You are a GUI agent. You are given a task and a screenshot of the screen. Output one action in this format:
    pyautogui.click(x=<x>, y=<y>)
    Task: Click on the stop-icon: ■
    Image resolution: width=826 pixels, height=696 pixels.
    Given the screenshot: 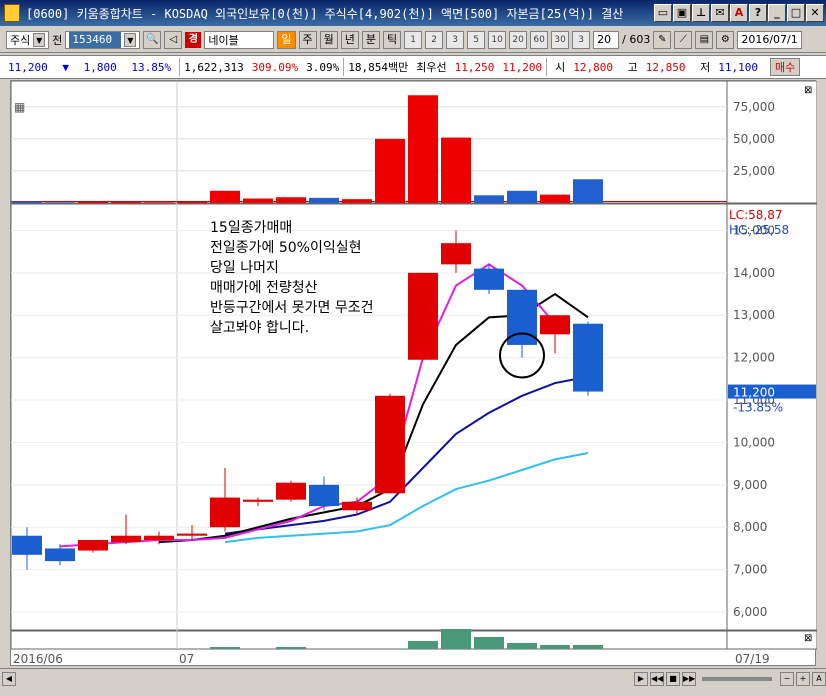 What is the action you would take?
    pyautogui.click(x=673, y=678)
    